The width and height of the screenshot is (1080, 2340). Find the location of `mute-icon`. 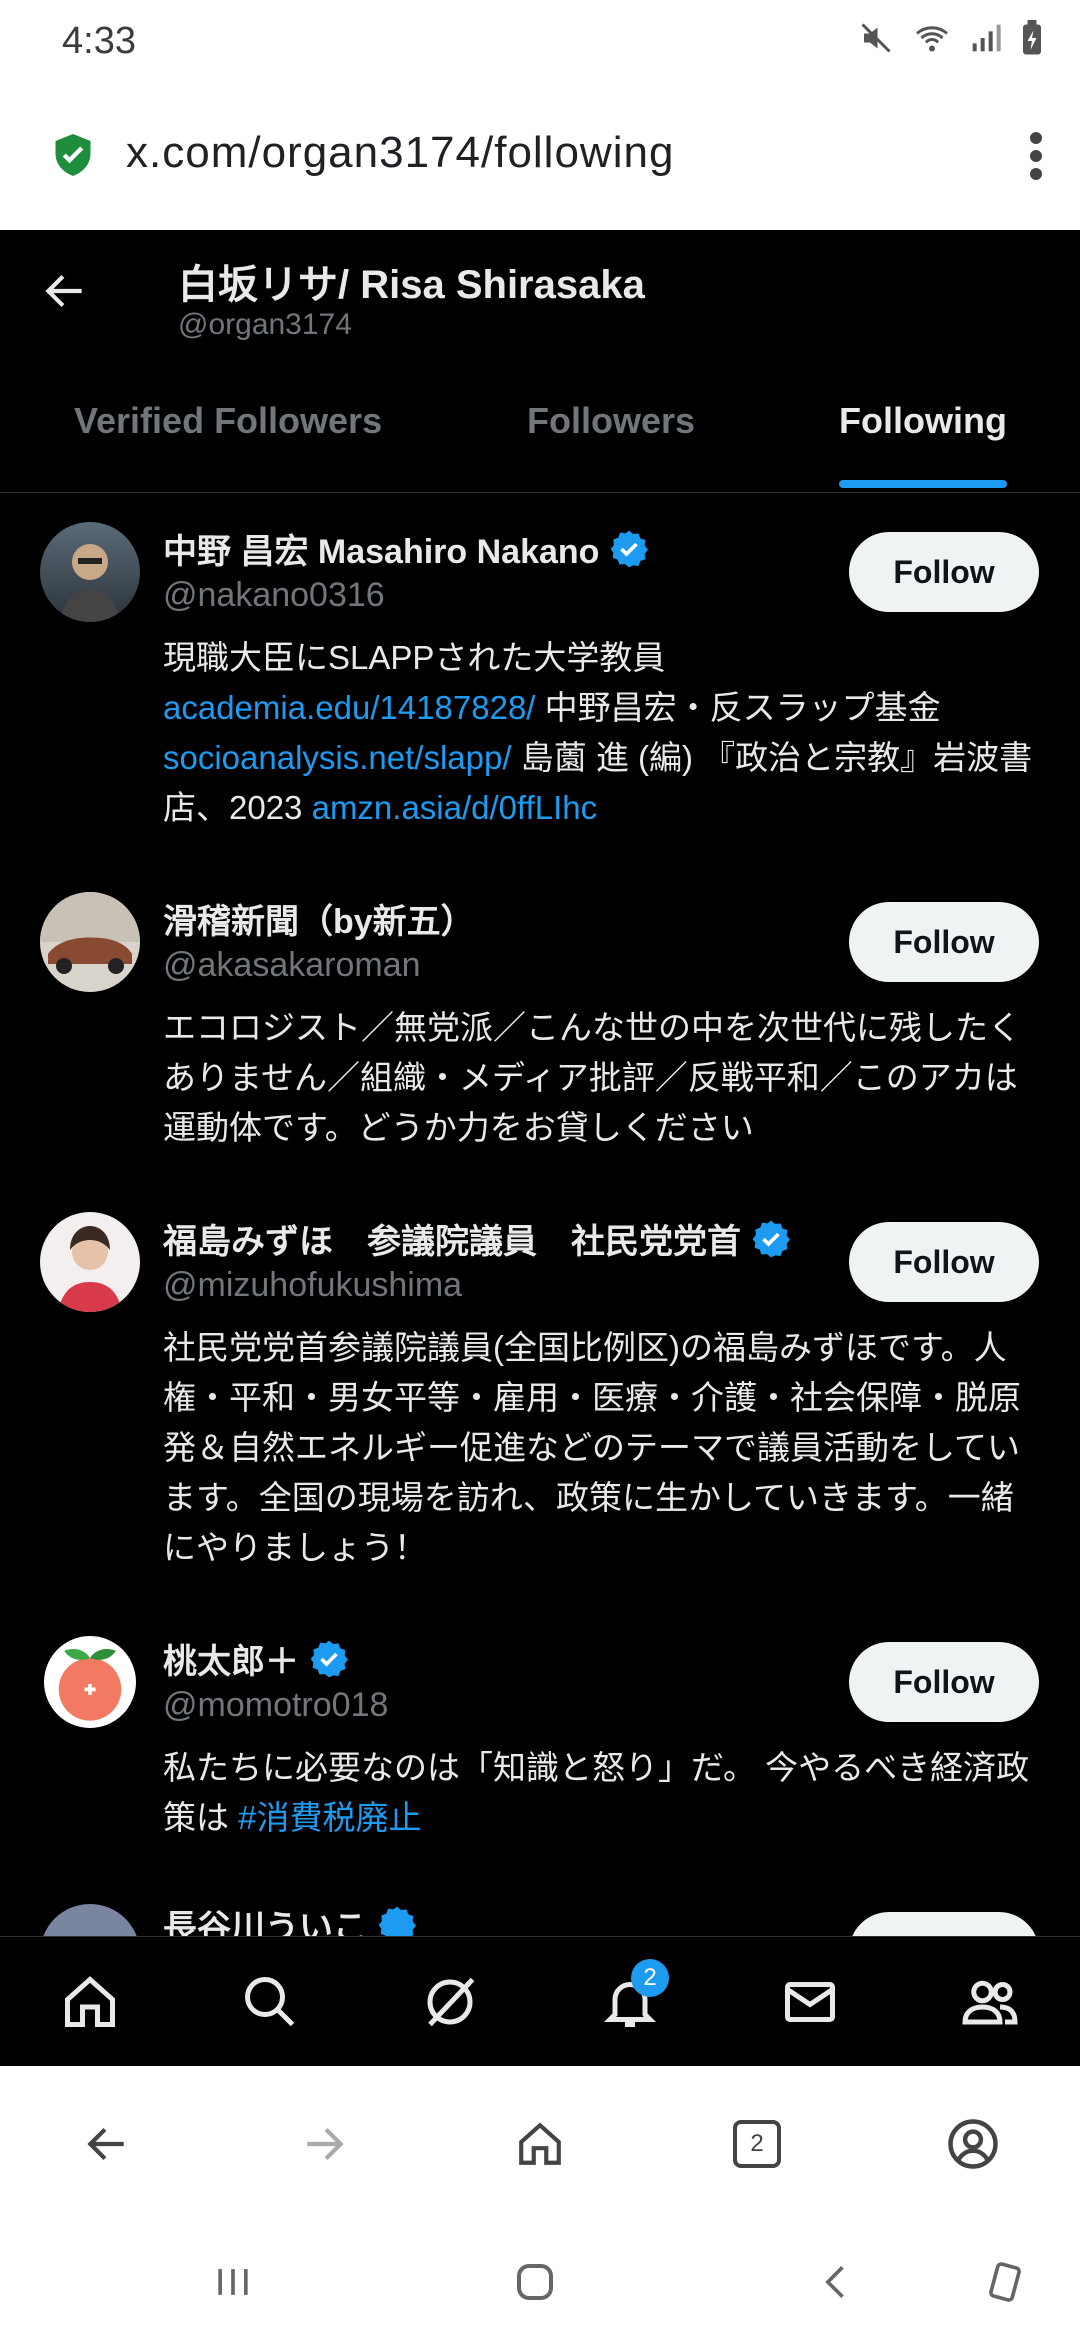

mute-icon is located at coordinates (876, 38).